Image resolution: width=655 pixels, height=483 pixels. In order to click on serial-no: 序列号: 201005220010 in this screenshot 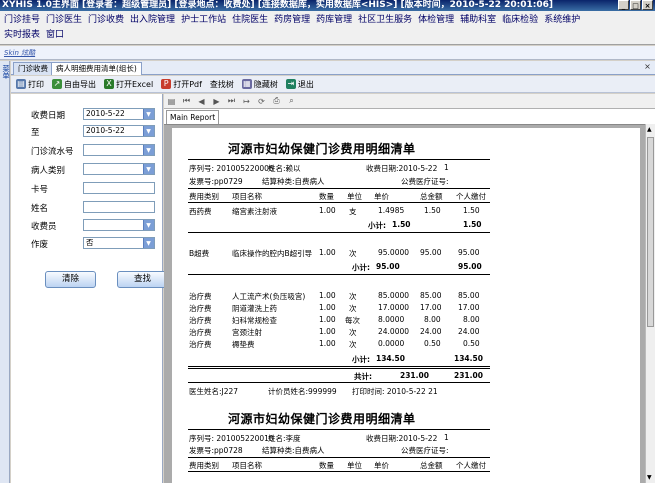, I will do `click(231, 438)`.